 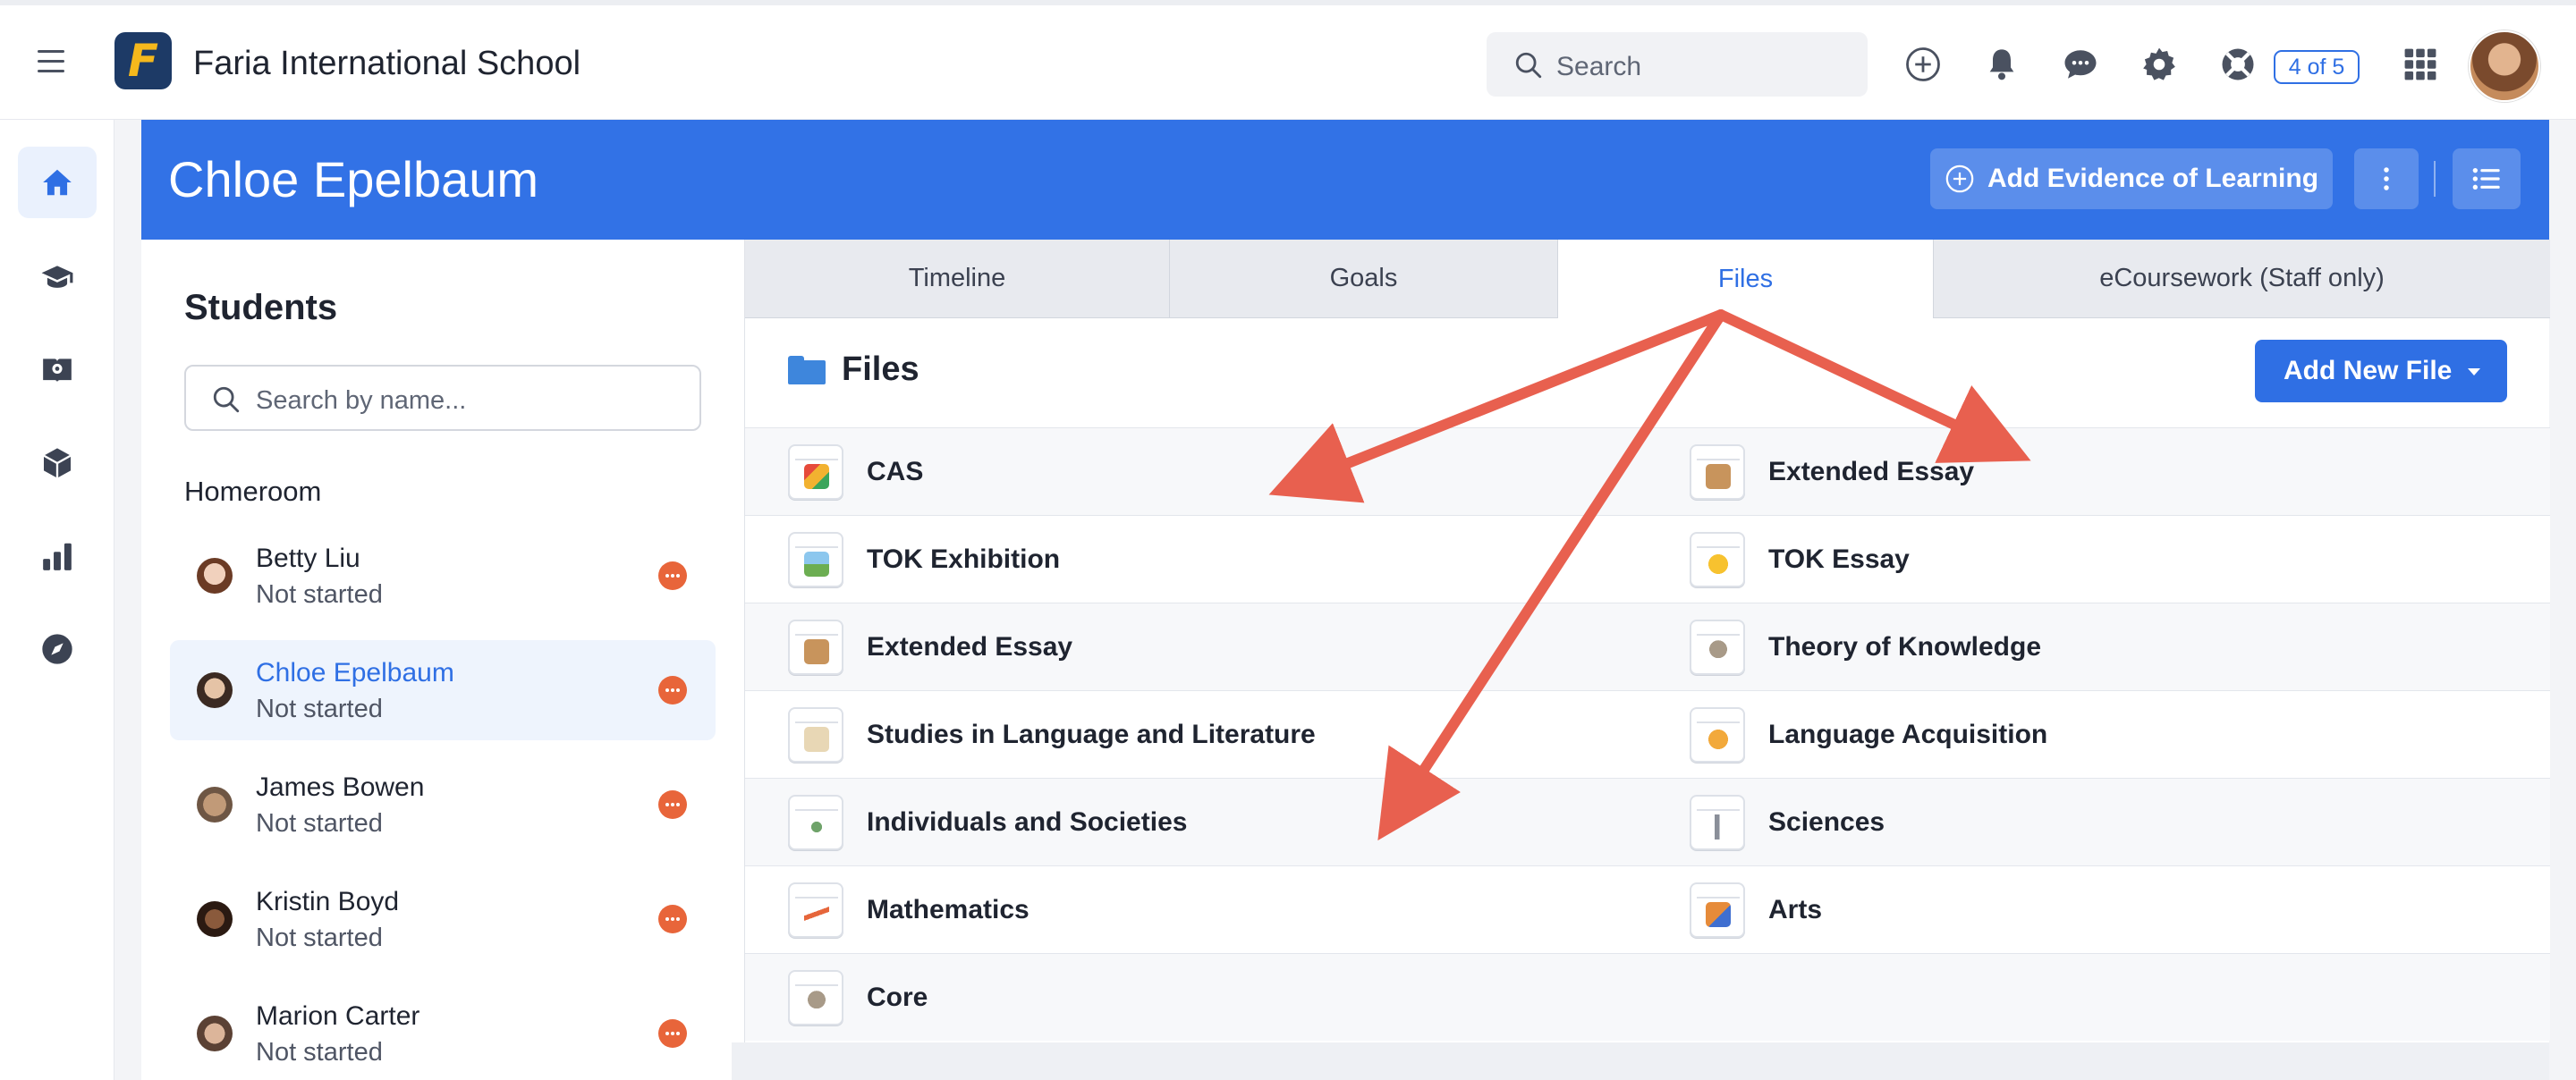 I want to click on folder-item: Individuals and Societies, so click(x=987, y=822).